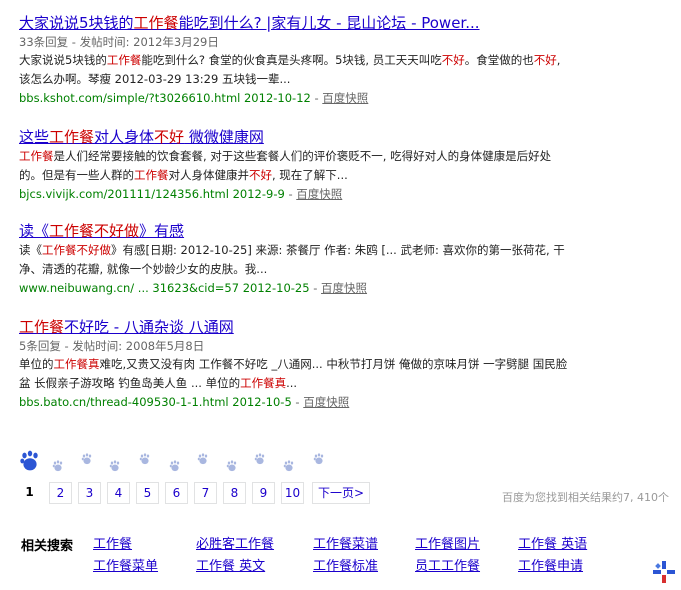  What do you see at coordinates (29, 492) in the screenshot?
I see `page-link: 1` at bounding box center [29, 492].